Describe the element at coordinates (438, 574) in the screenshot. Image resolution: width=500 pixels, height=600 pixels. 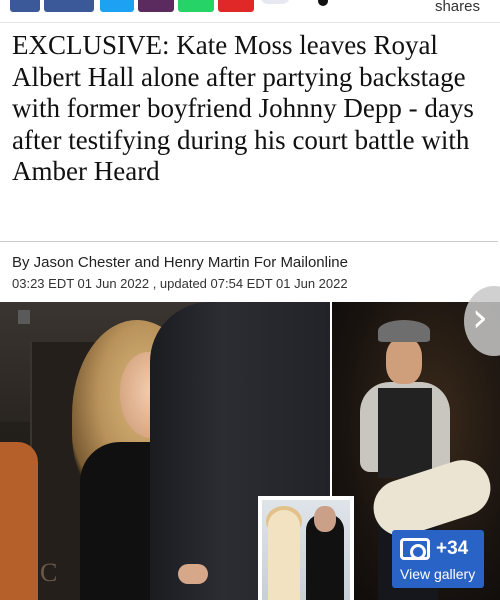
I see `gallery-label: View gallery` at that location.